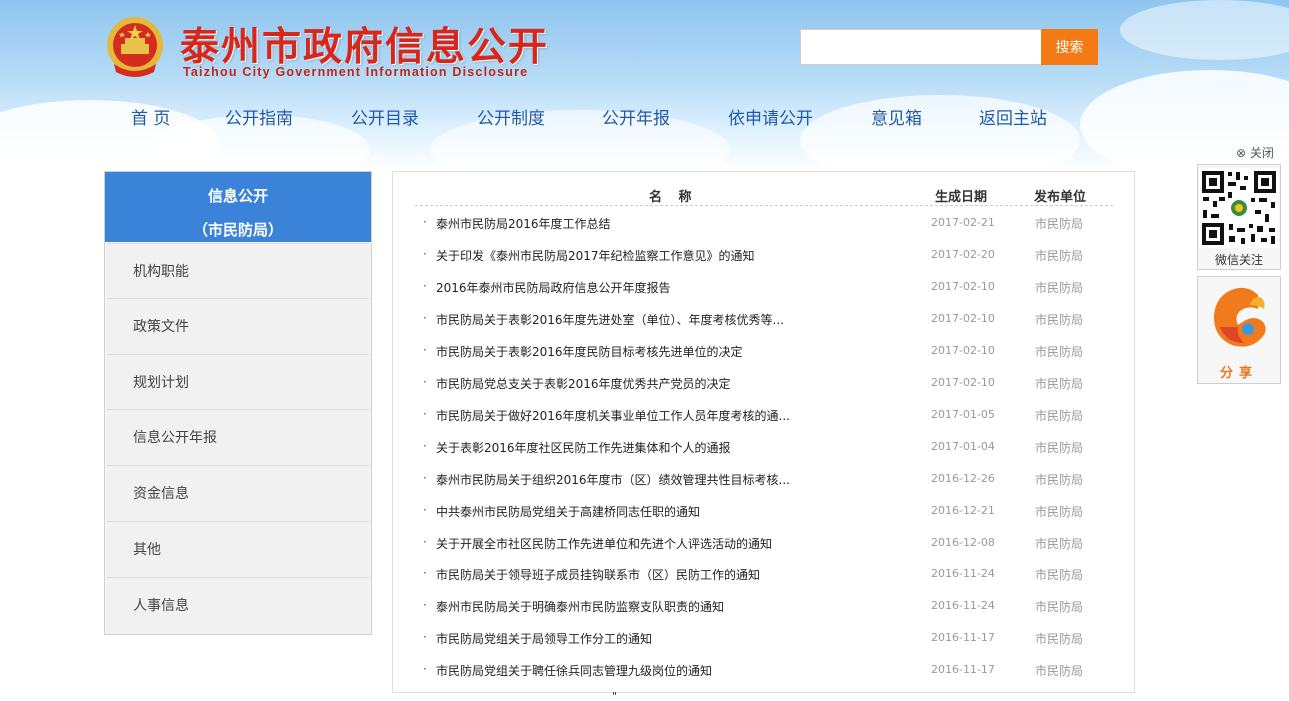  I want to click on sidebar-item-policy: 政策文件, so click(238, 326).